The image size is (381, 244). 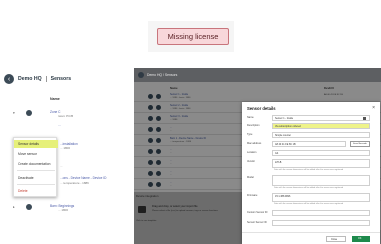 I want to click on menu-item-create-documentation: Create documentation, so click(x=36, y=164).